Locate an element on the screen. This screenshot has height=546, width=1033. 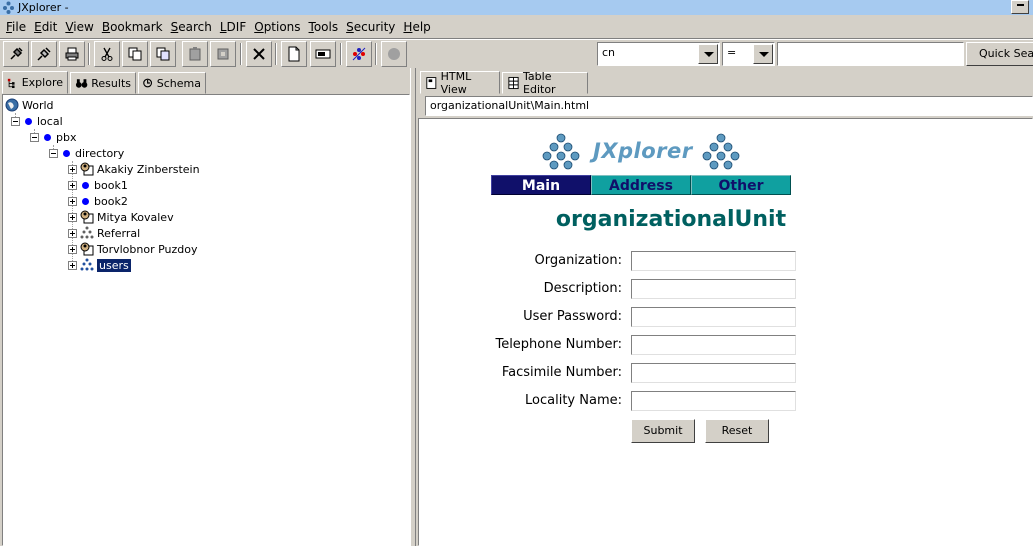
delete-x-icon is located at coordinates (259, 54).